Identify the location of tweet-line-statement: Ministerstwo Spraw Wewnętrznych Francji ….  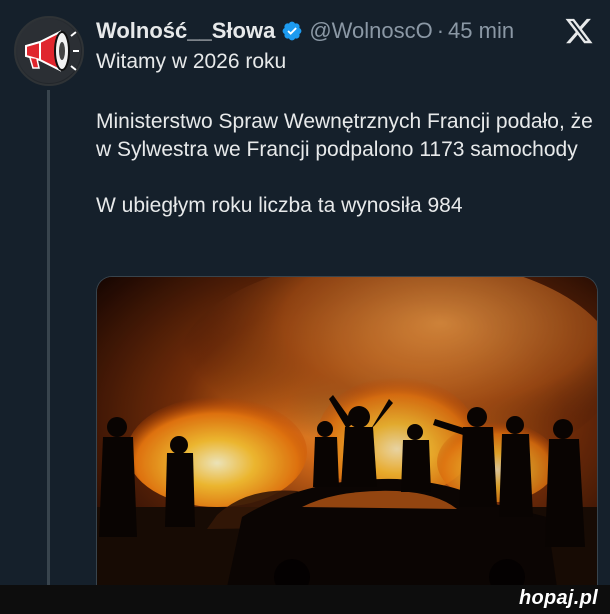
(344, 135).